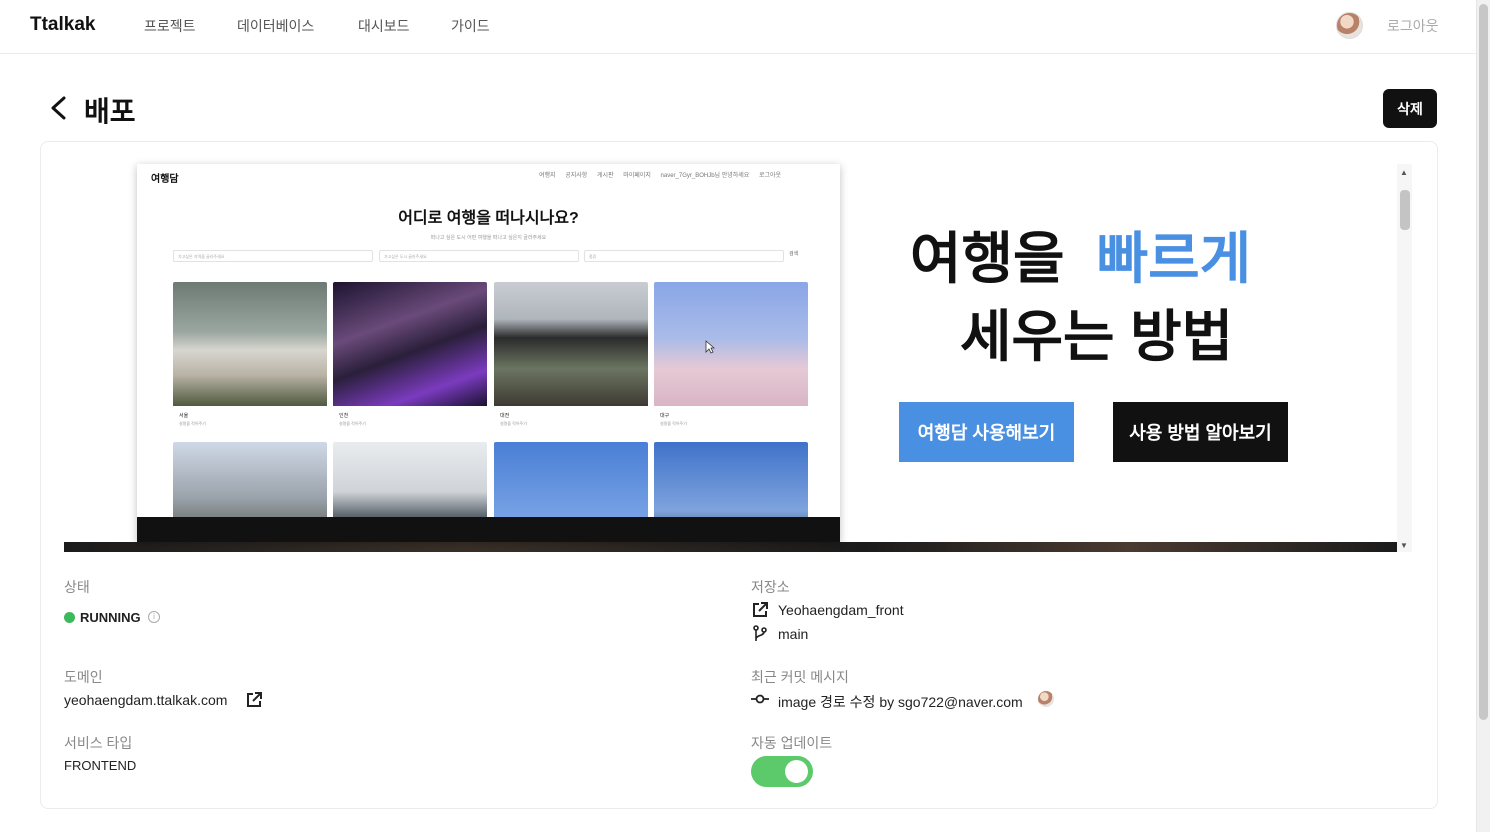 This screenshot has width=1490, height=832. What do you see at coordinates (145, 700) in the screenshot?
I see `domain-link: yeohaengdam.ttalkak.com` at bounding box center [145, 700].